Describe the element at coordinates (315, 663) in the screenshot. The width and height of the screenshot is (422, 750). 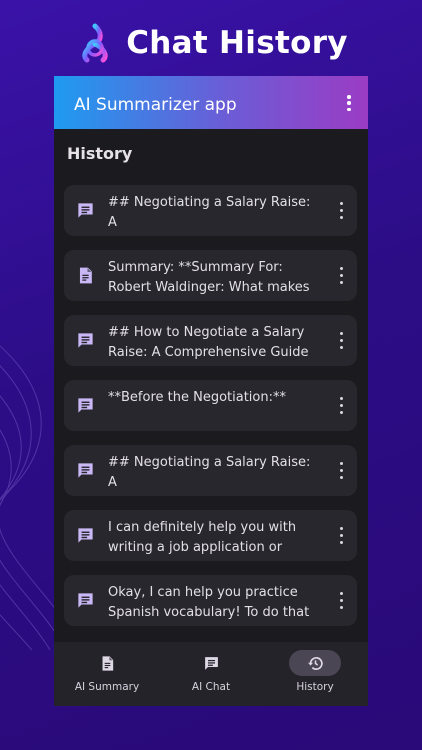
I see `history-icon` at that location.